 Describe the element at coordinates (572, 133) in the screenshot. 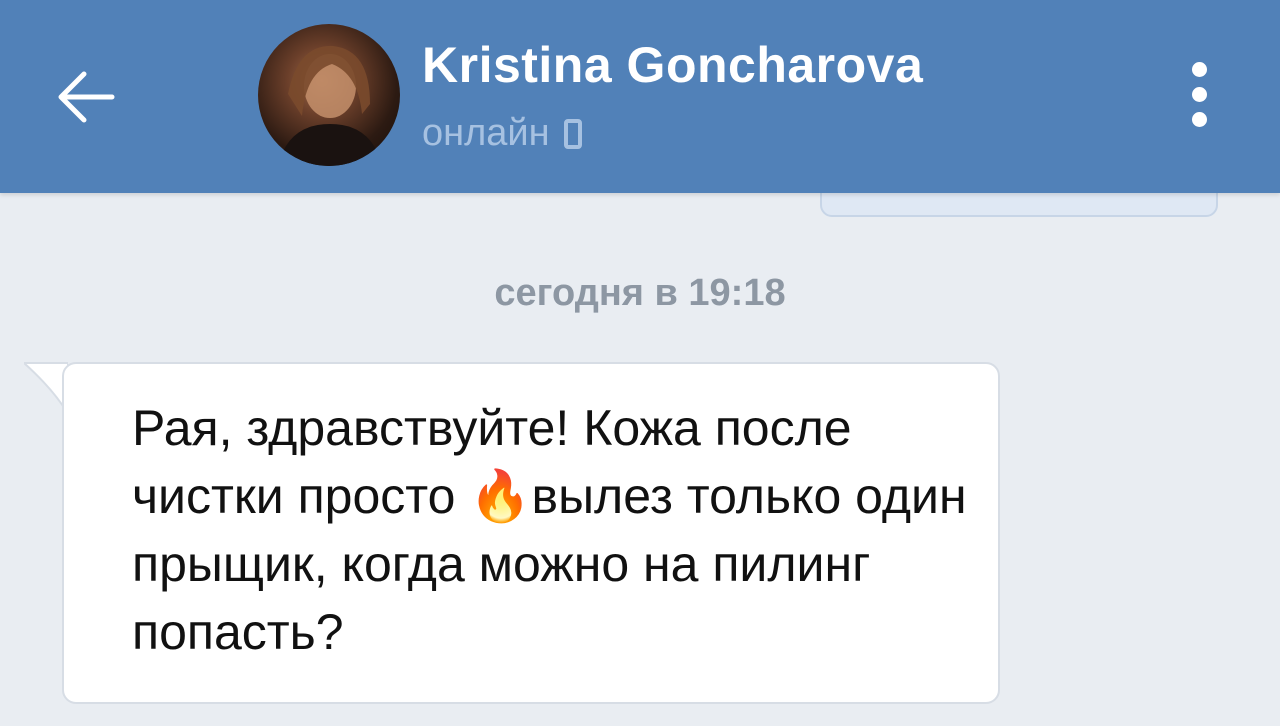

I see `phone-icon` at that location.